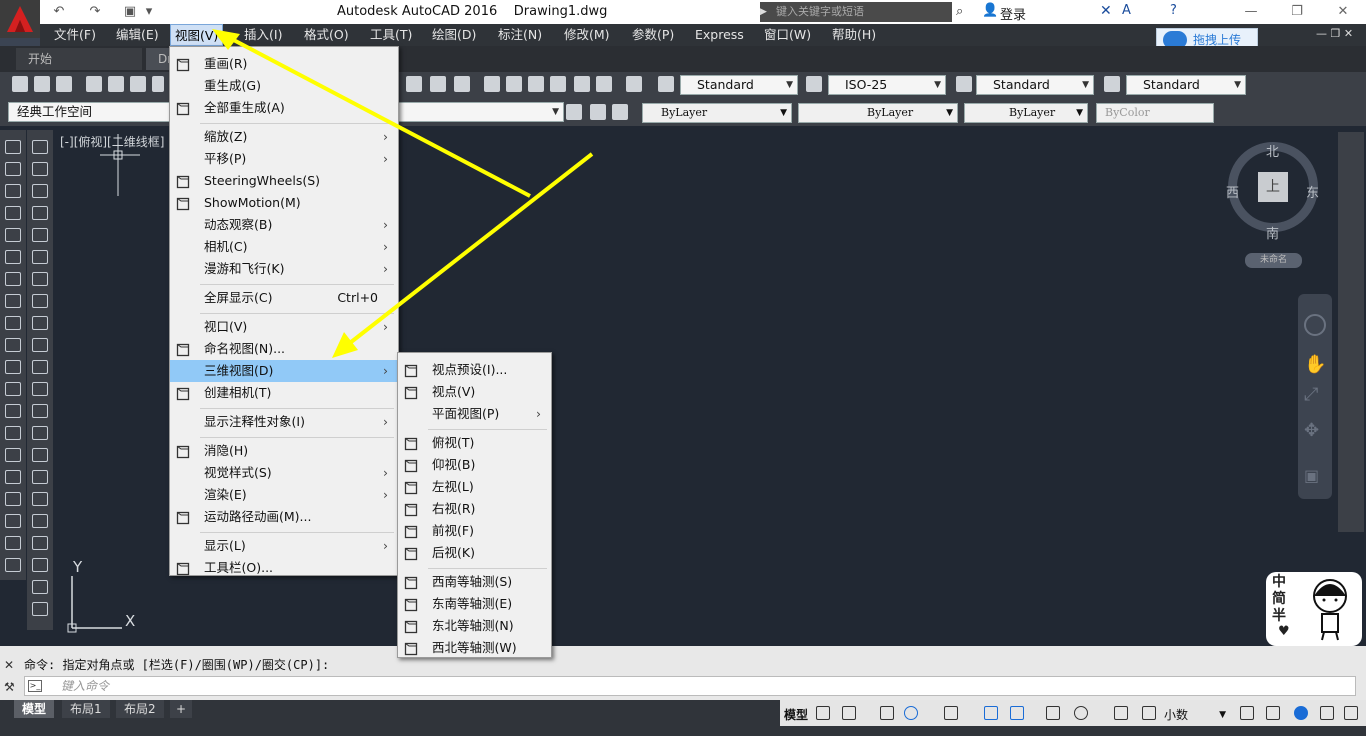  What do you see at coordinates (94, 84) in the screenshot?
I see `print-icon` at bounding box center [94, 84].